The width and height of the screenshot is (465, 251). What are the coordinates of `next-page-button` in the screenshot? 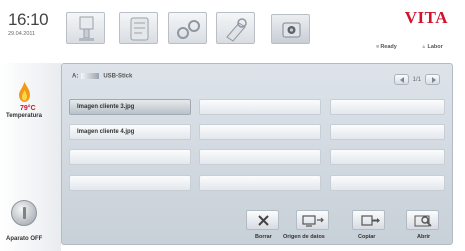 It's located at (432, 79).